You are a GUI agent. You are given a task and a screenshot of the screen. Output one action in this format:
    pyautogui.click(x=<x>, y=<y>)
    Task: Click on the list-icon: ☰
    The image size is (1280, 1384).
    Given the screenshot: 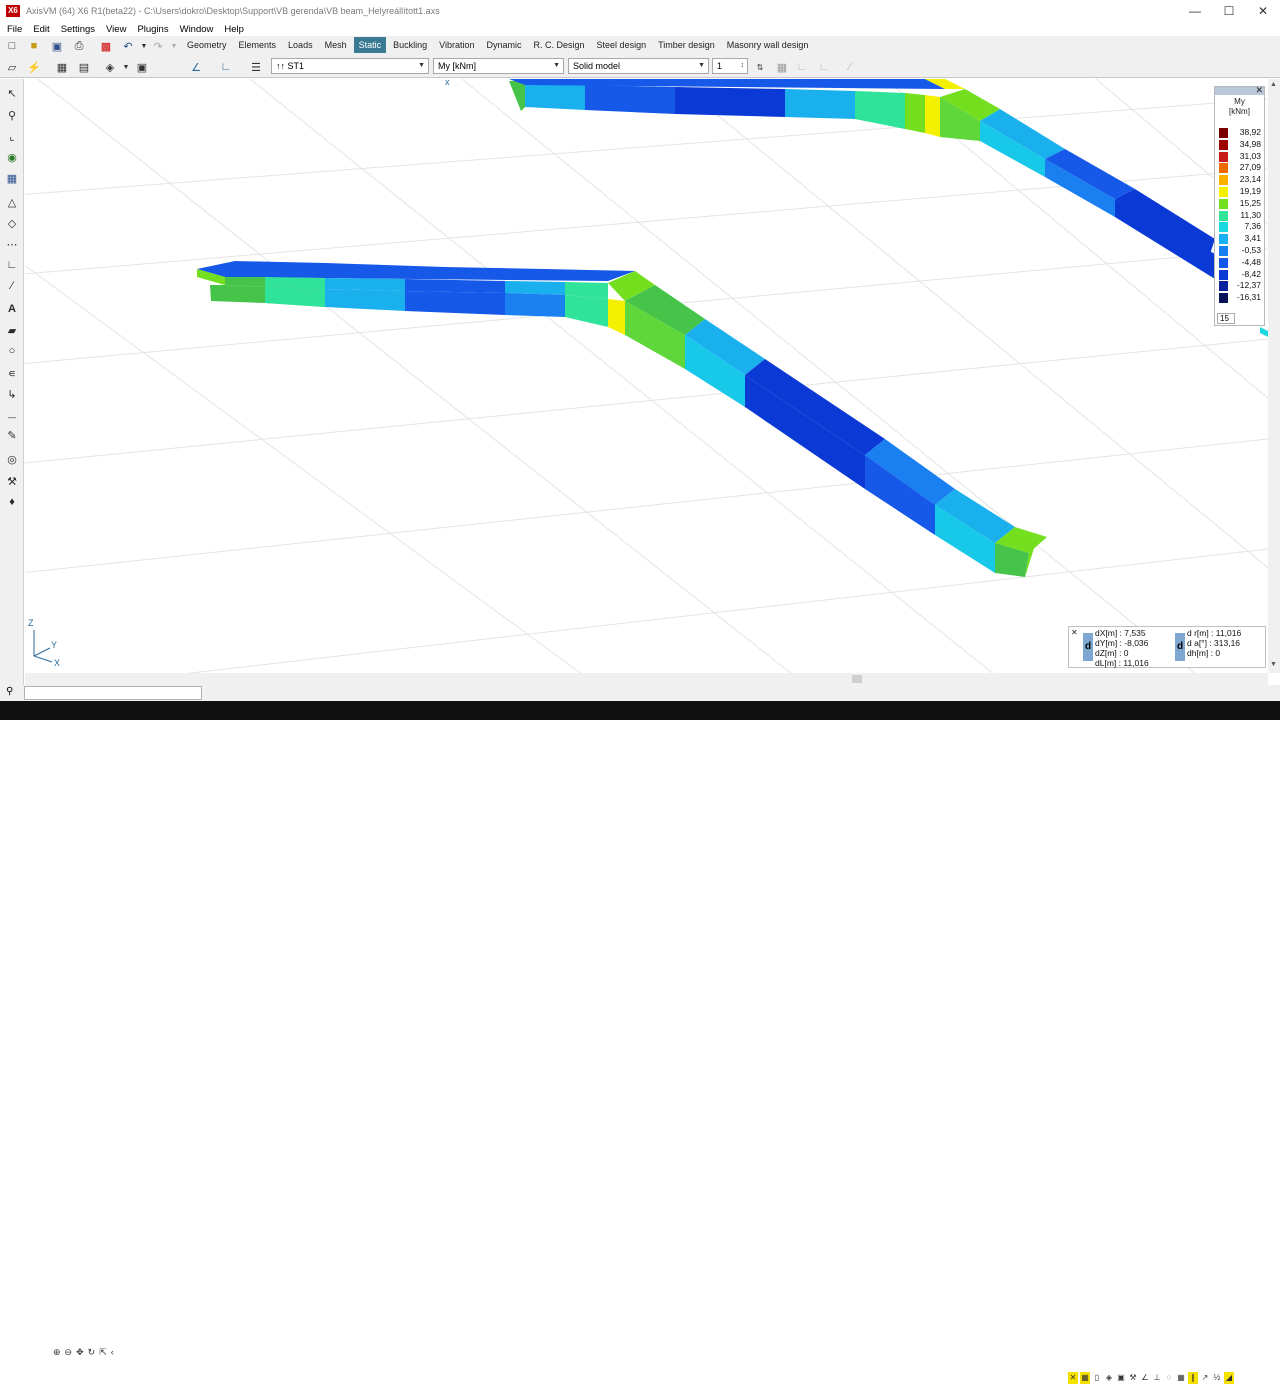 What is the action you would take?
    pyautogui.click(x=256, y=67)
    